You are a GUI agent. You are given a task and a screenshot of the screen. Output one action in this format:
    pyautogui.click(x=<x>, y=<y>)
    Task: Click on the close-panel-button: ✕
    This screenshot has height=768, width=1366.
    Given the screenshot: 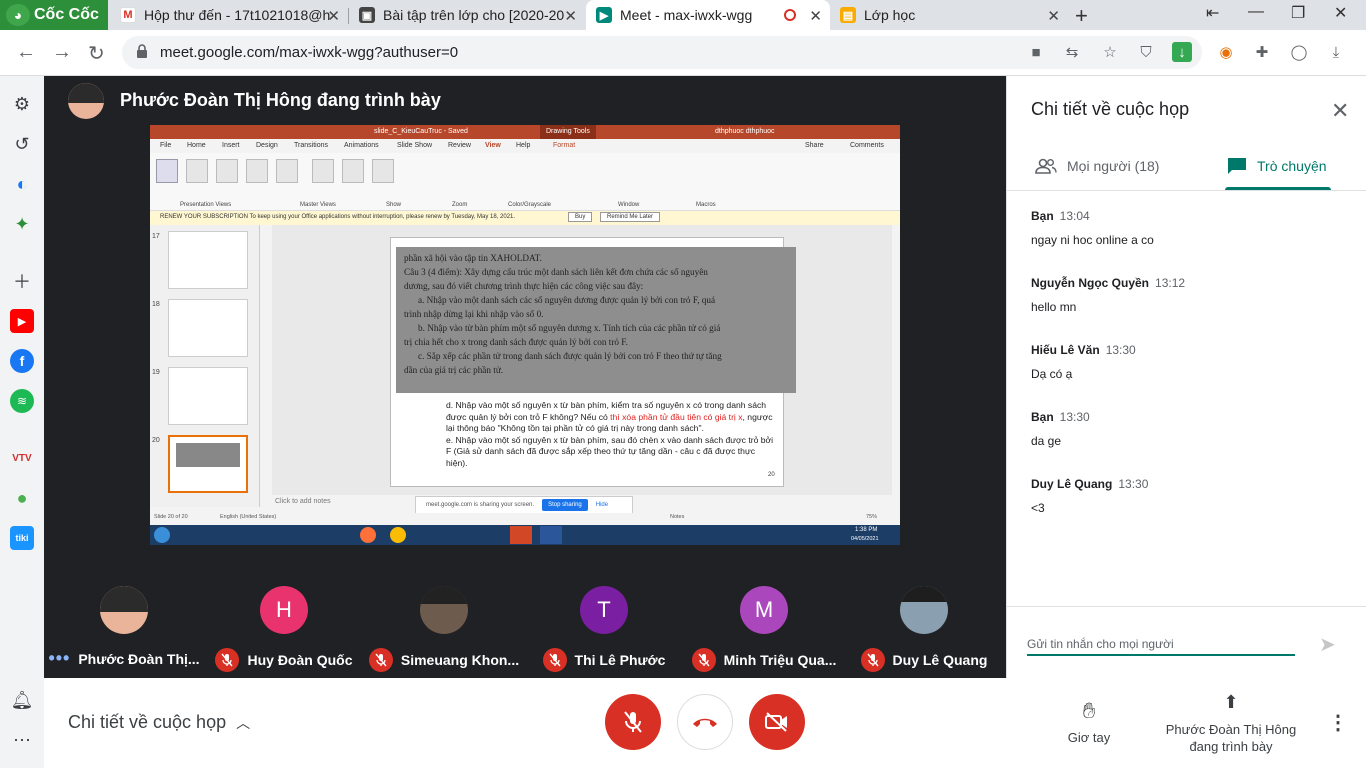 What is the action you would take?
    pyautogui.click(x=1340, y=111)
    